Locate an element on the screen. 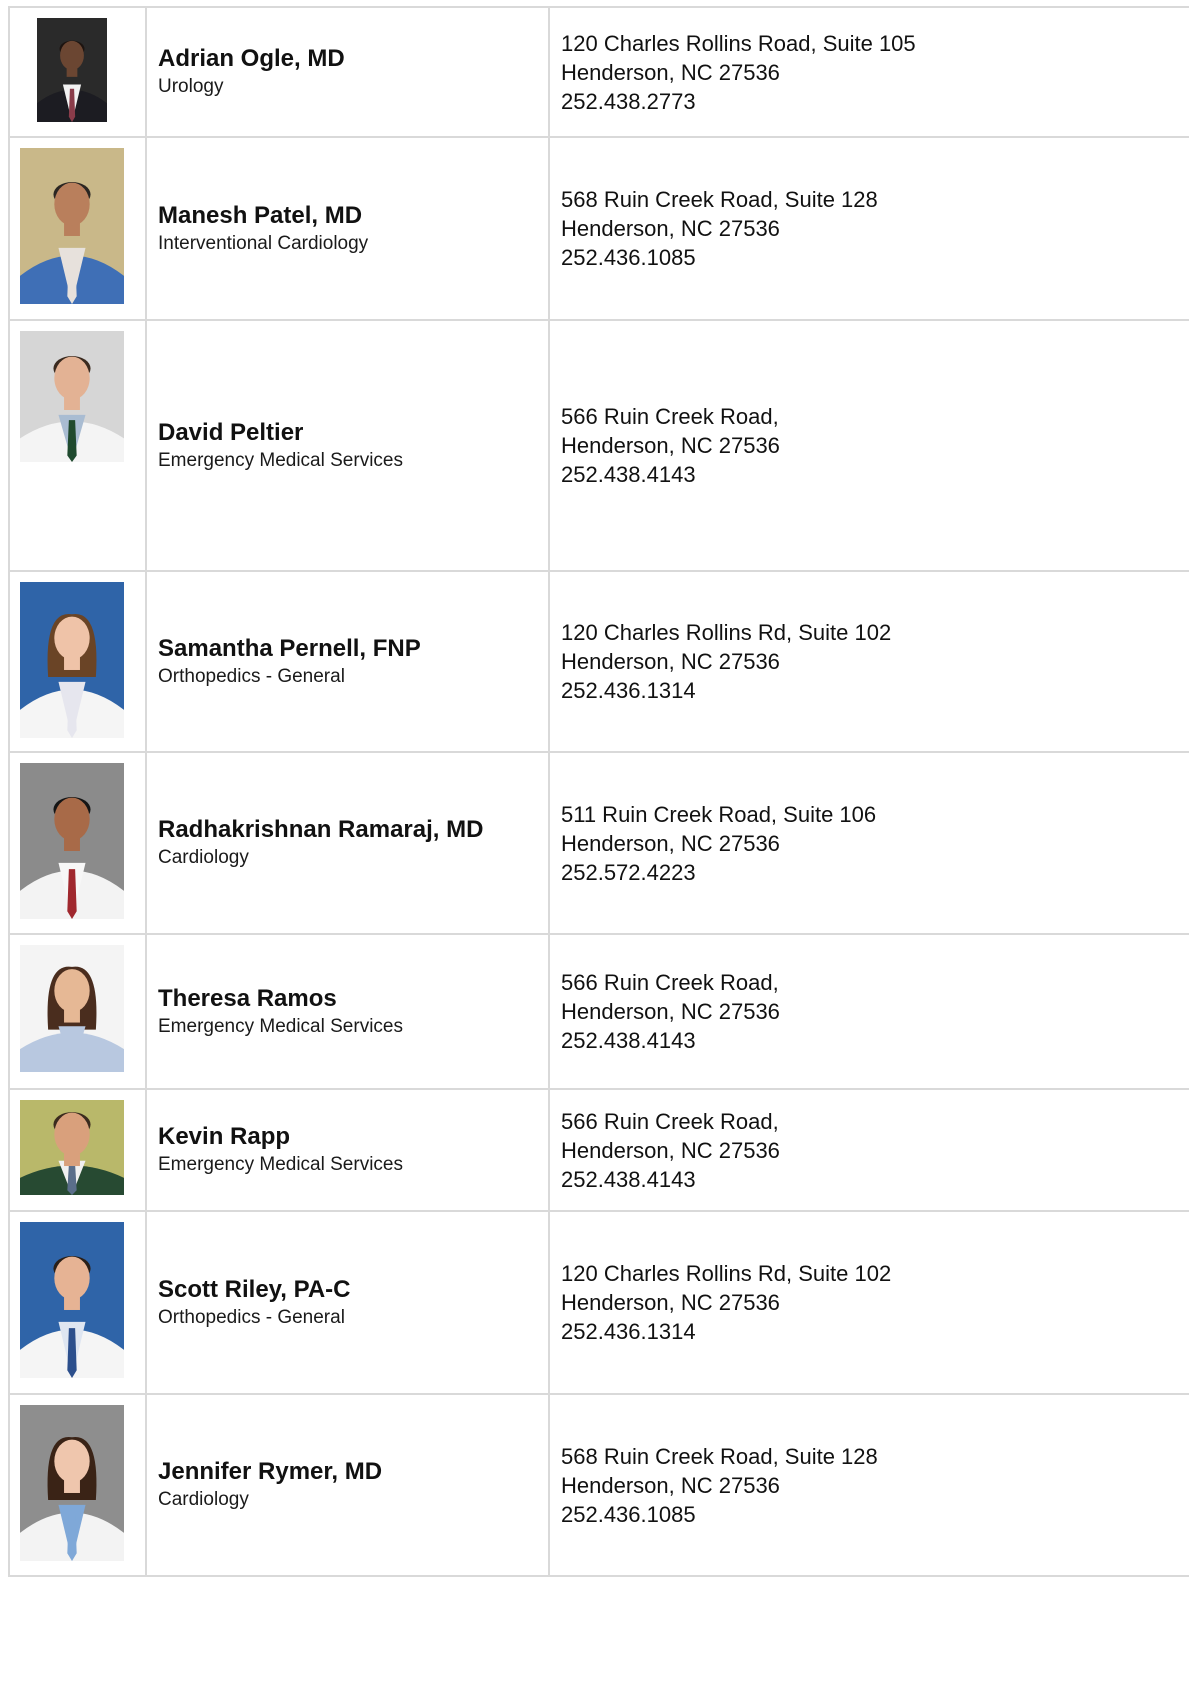  provider-name: Radhakrishnan Ramaraj, MD is located at coordinates (321, 829).